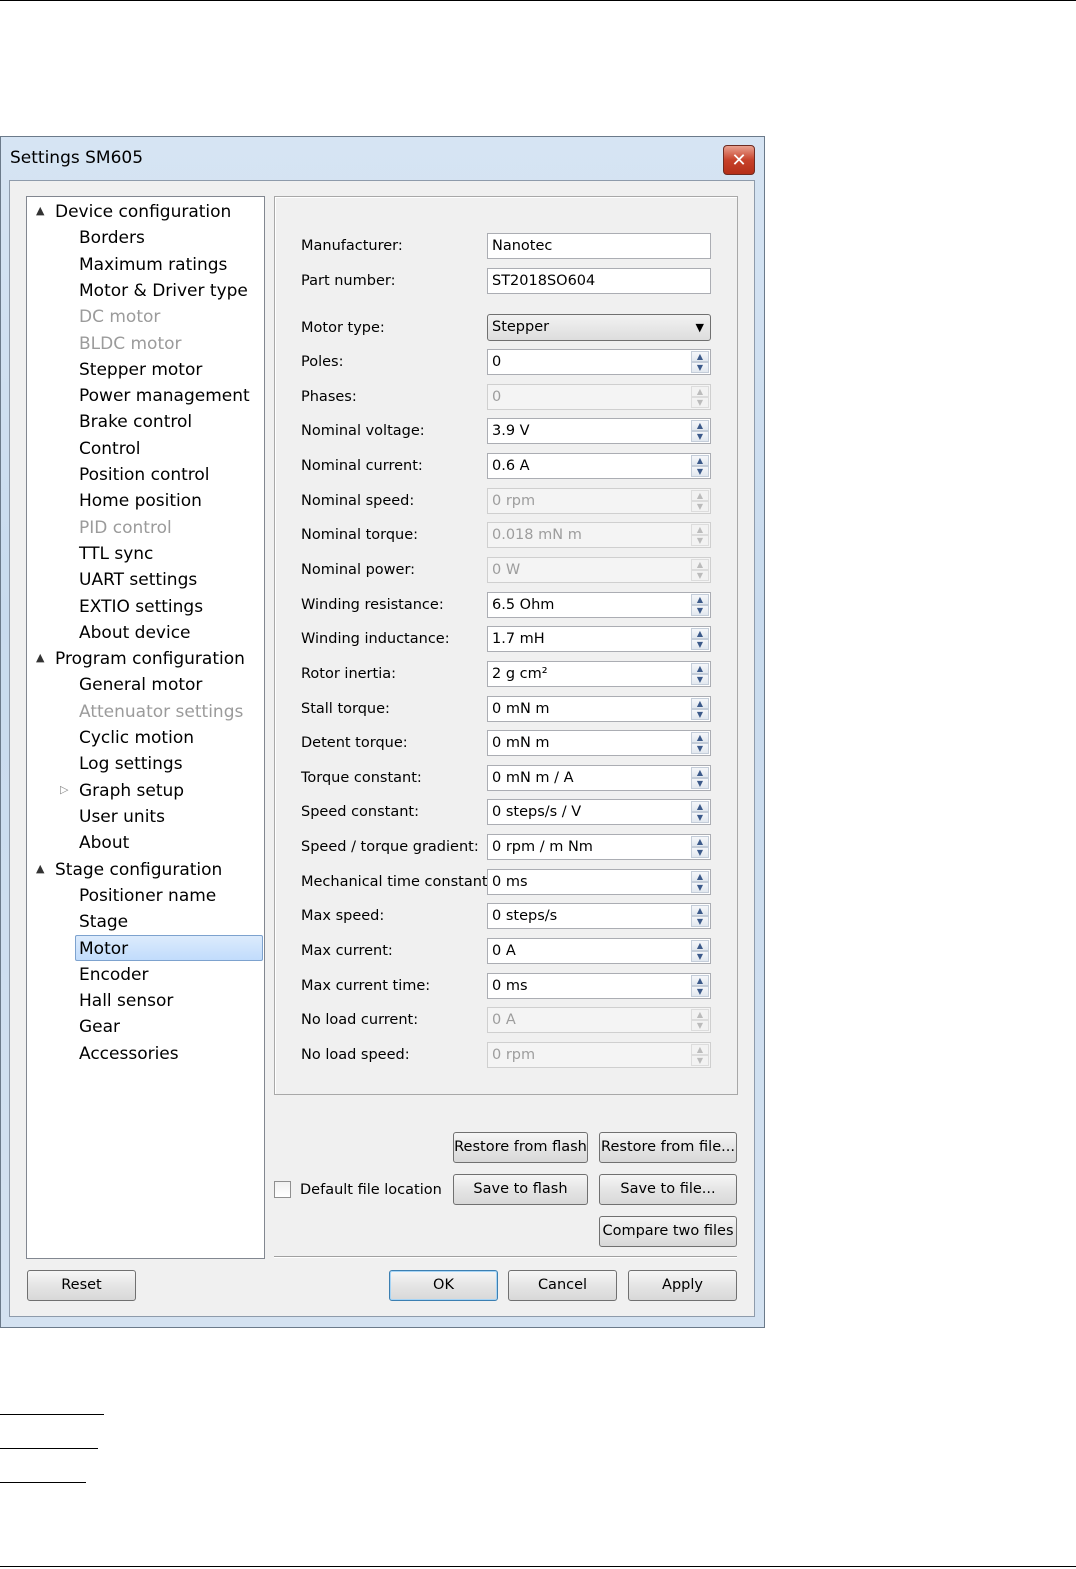 Image resolution: width=1076 pixels, height=1569 pixels. I want to click on tree-item: About, so click(104, 843).